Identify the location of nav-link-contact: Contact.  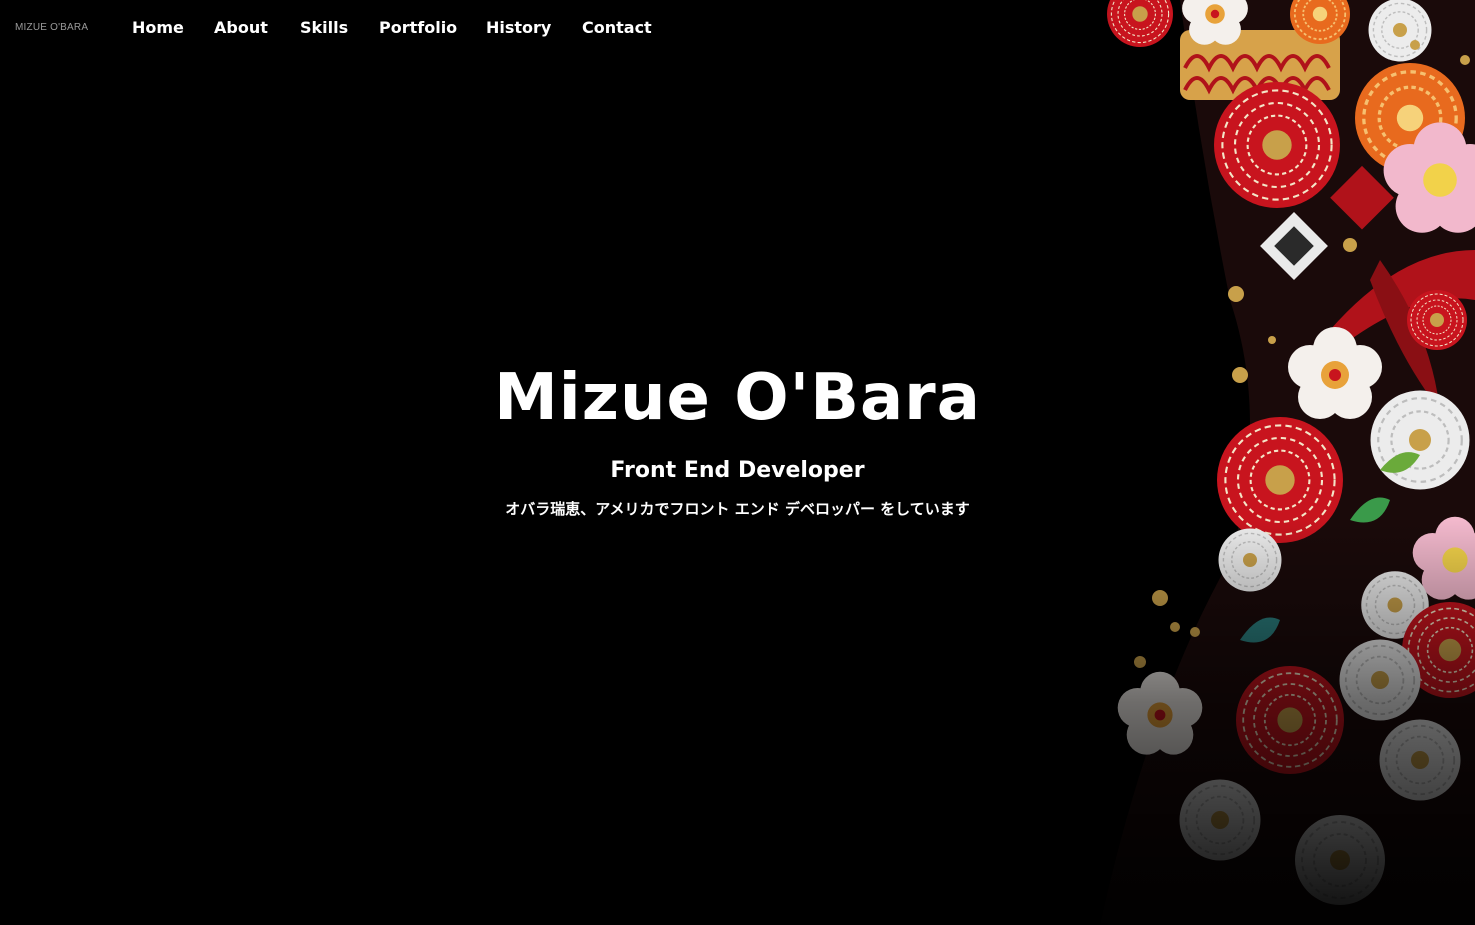
(617, 27).